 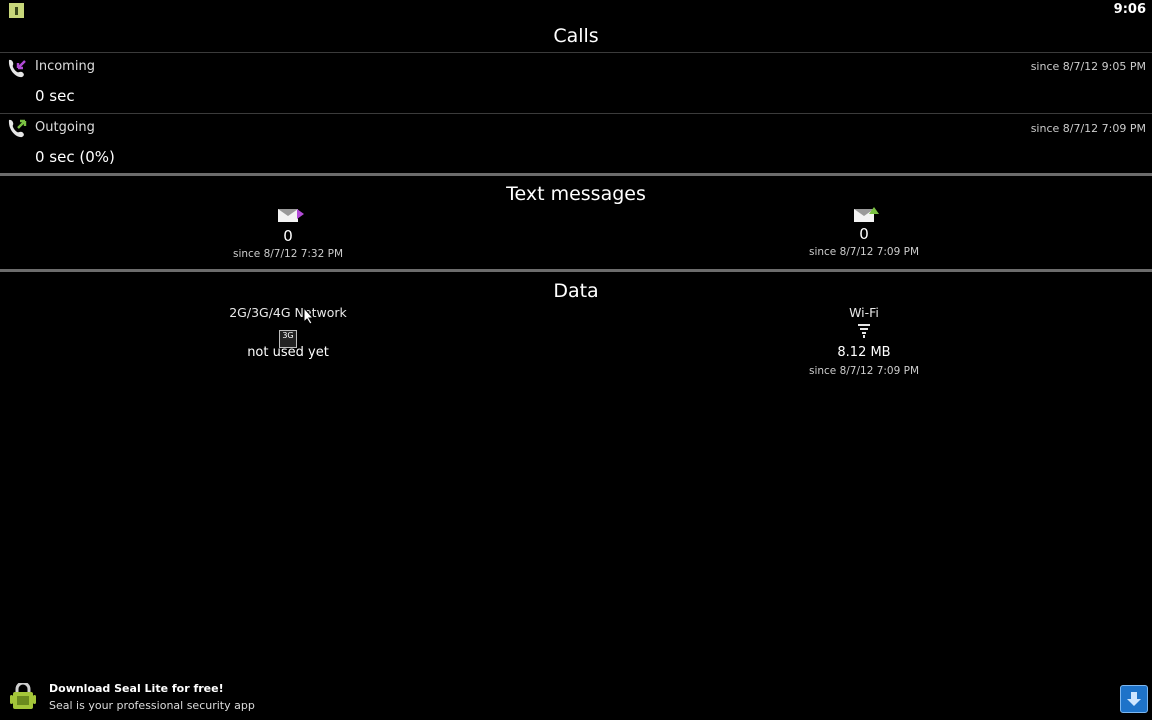 I want to click on outgoing-label: Outgoing, so click(x=65, y=127).